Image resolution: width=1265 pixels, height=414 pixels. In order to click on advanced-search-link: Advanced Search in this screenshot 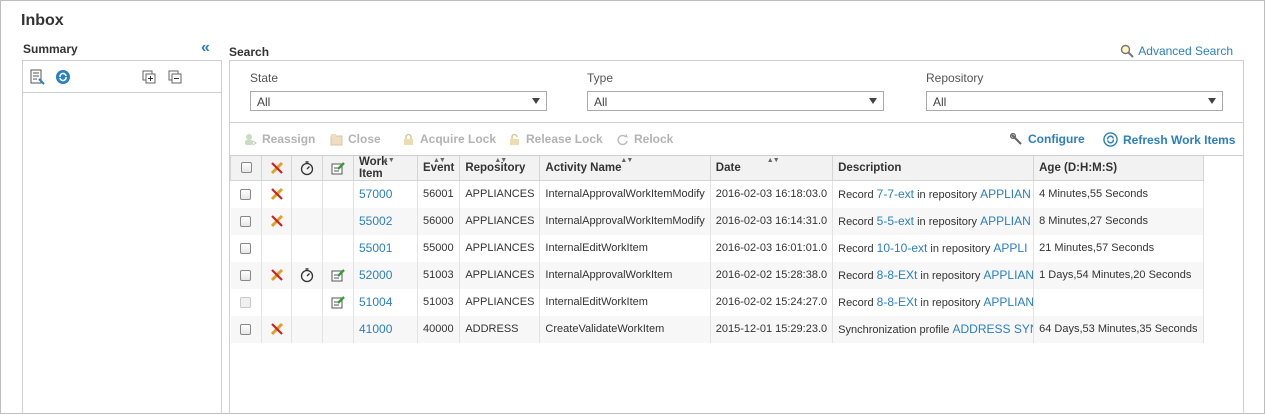, I will do `click(1176, 51)`.